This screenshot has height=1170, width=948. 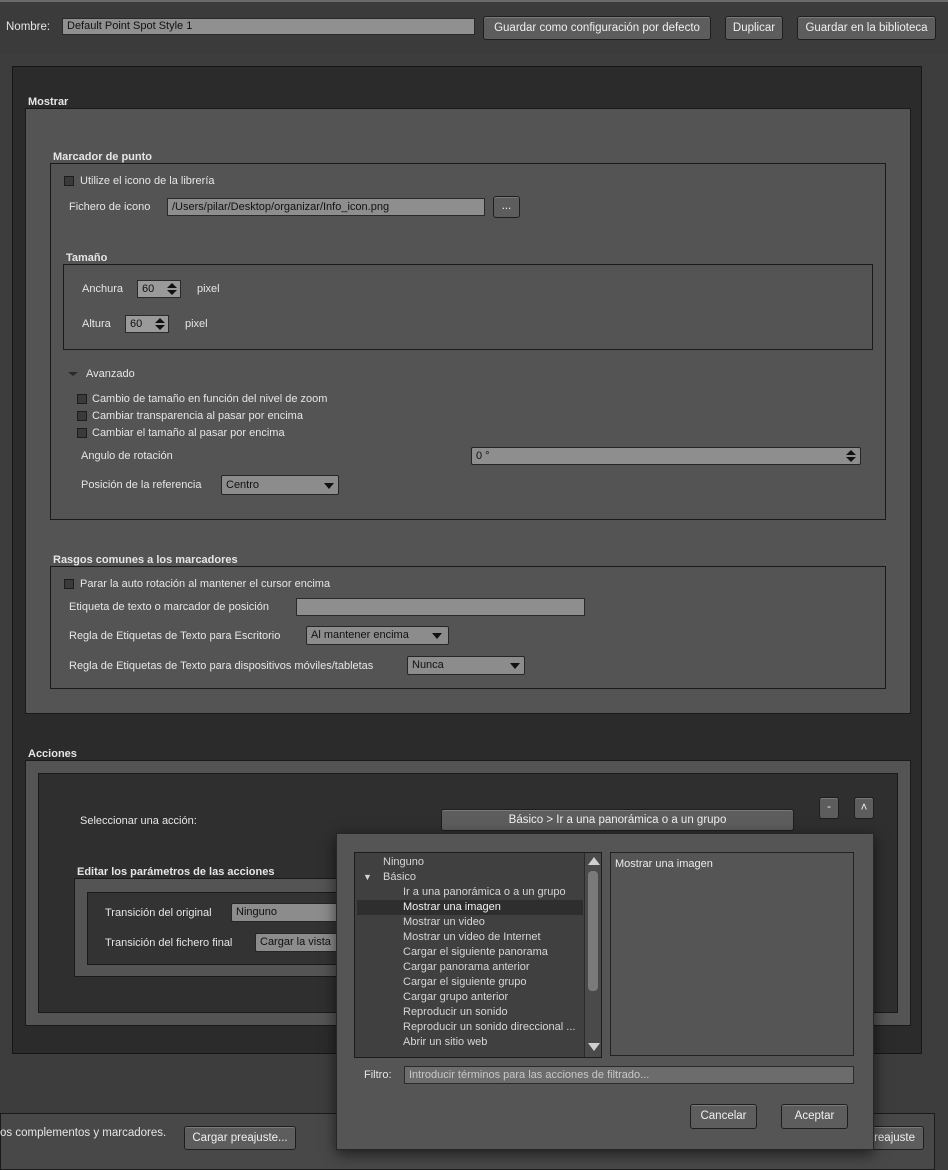 What do you see at coordinates (69, 181) in the screenshot?
I see `use-library-icon-checkbox` at bounding box center [69, 181].